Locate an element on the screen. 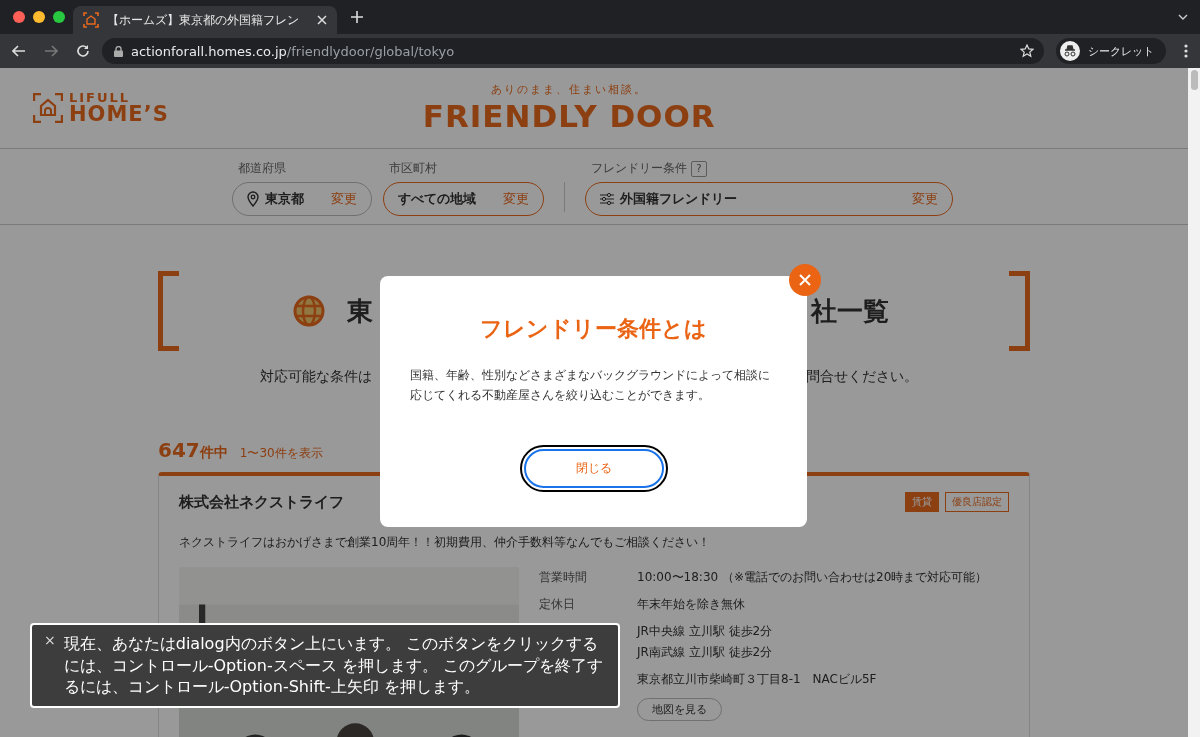 This screenshot has width=1200, height=737. browser-tab: 【ホームズ】東京都の外国籍フレン is located at coordinates (205, 20).